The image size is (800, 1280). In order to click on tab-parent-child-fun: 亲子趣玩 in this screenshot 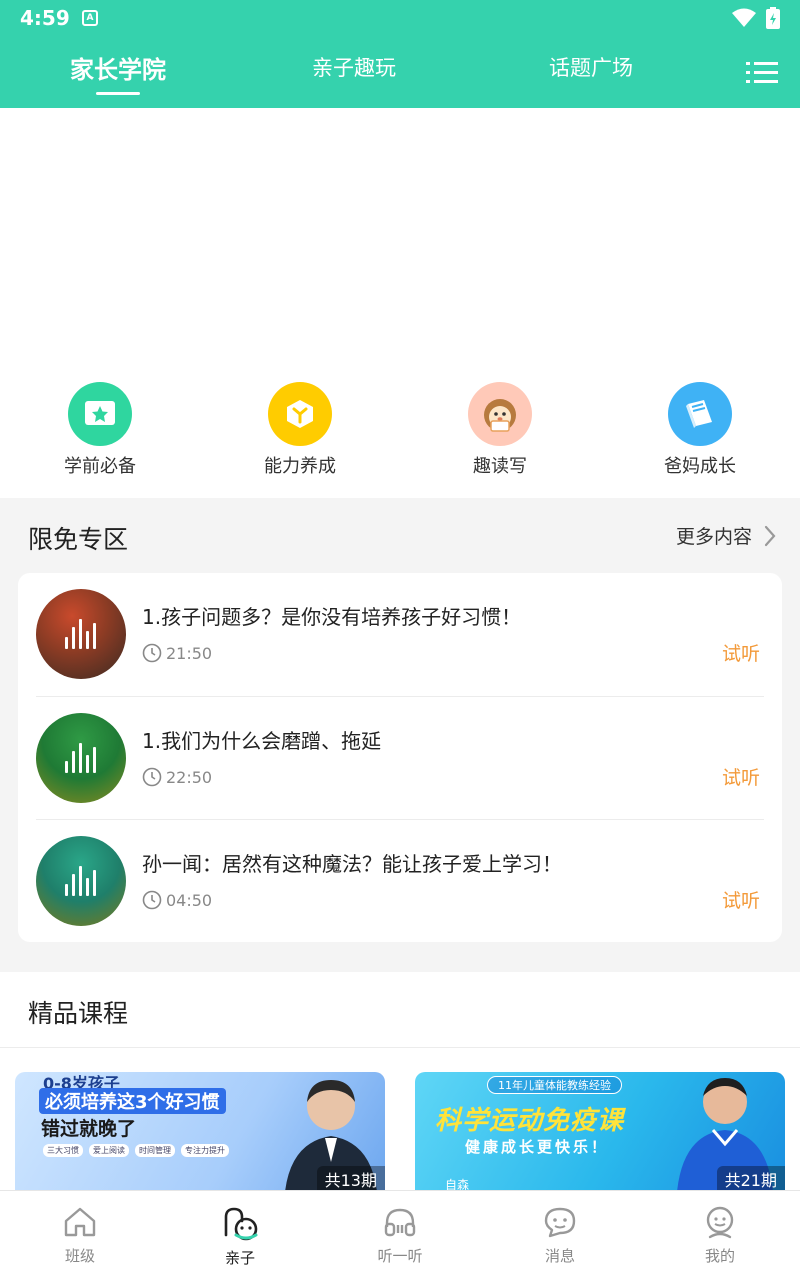, I will do `click(354, 67)`.